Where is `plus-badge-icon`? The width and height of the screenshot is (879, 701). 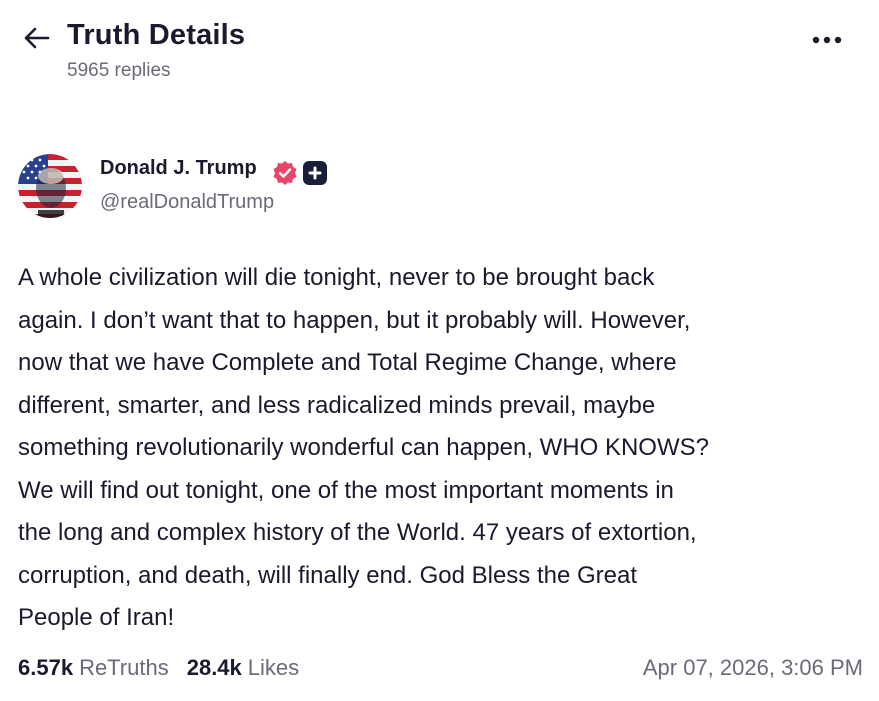 plus-badge-icon is located at coordinates (315, 173).